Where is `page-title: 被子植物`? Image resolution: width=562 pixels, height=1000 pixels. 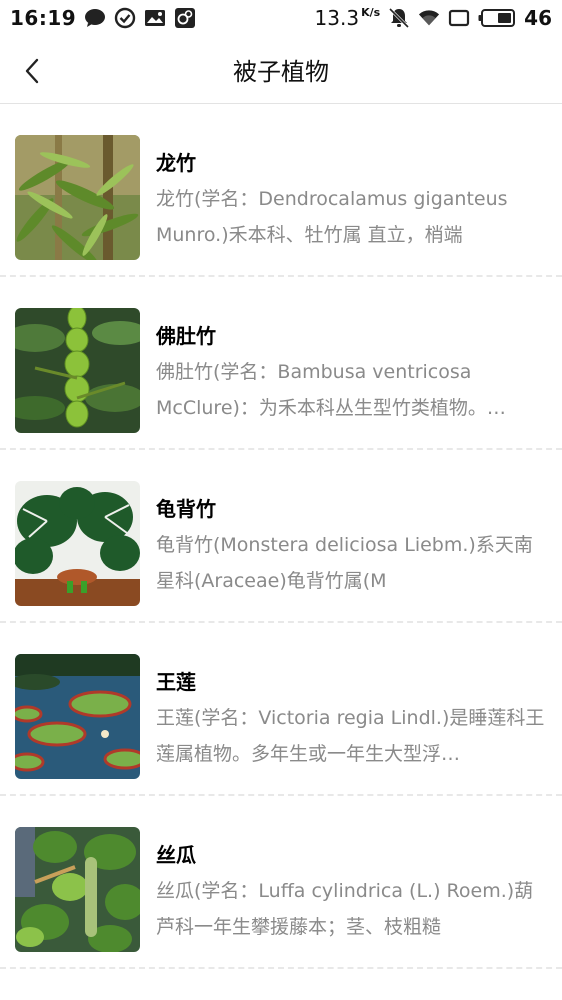
page-title: 被子植物 is located at coordinates (281, 72).